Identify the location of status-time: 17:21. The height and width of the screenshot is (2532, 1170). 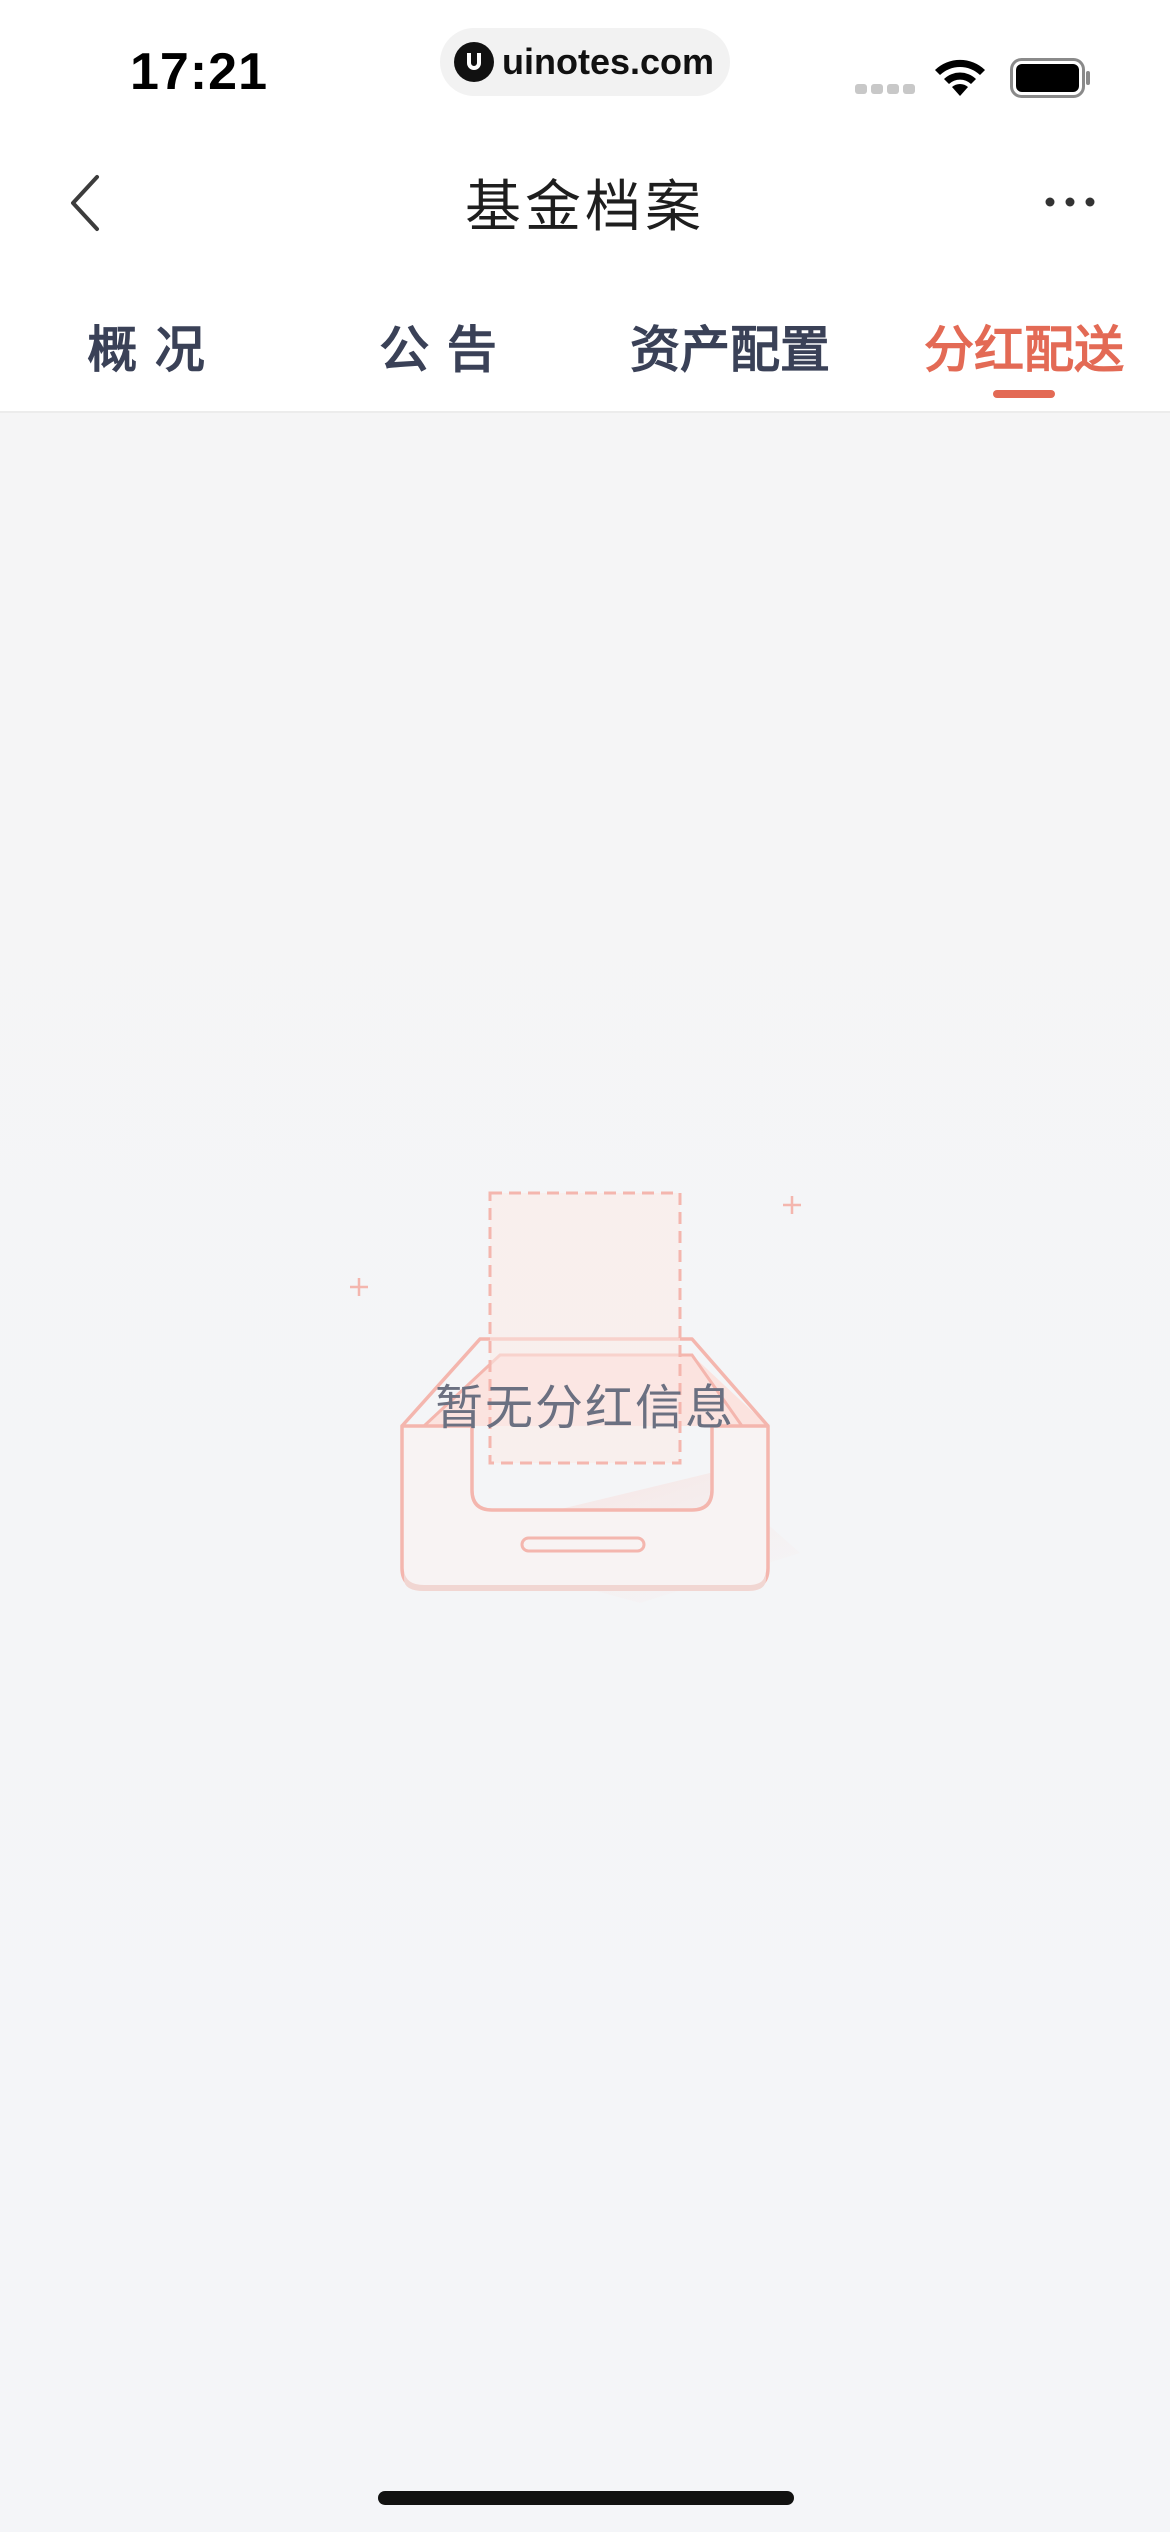
(199, 72).